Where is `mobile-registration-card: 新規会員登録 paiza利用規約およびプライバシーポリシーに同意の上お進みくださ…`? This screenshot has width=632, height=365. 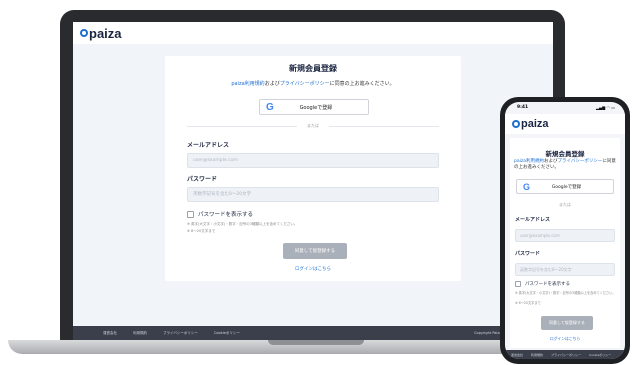
mobile-registration-card: 新規会員登録 paiza利用規約およびプライバシーポリシーに同意の上お進みくださ… is located at coordinates (565, 243).